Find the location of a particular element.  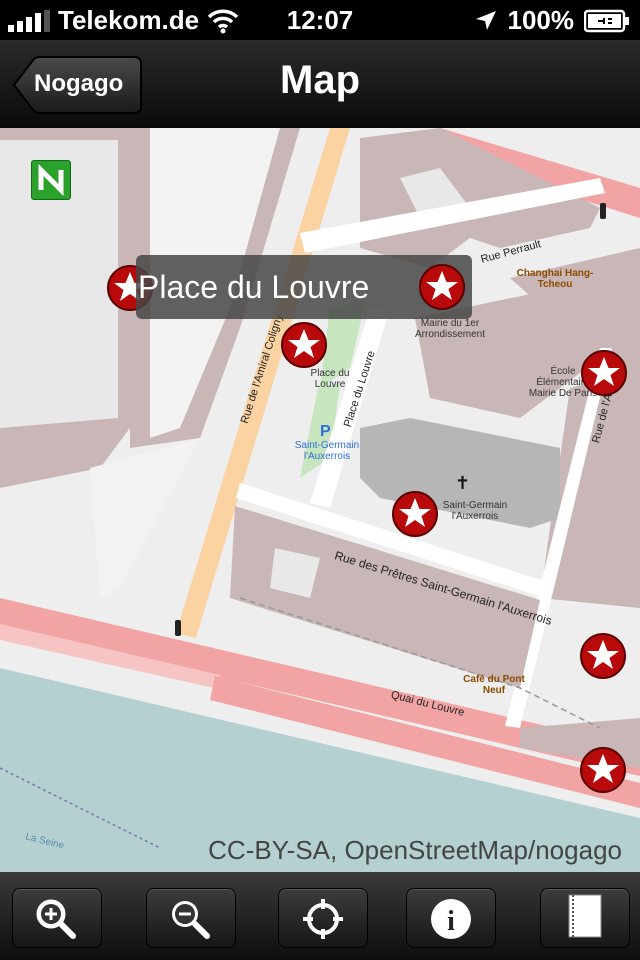

zoom-in-icon is located at coordinates (56, 919).